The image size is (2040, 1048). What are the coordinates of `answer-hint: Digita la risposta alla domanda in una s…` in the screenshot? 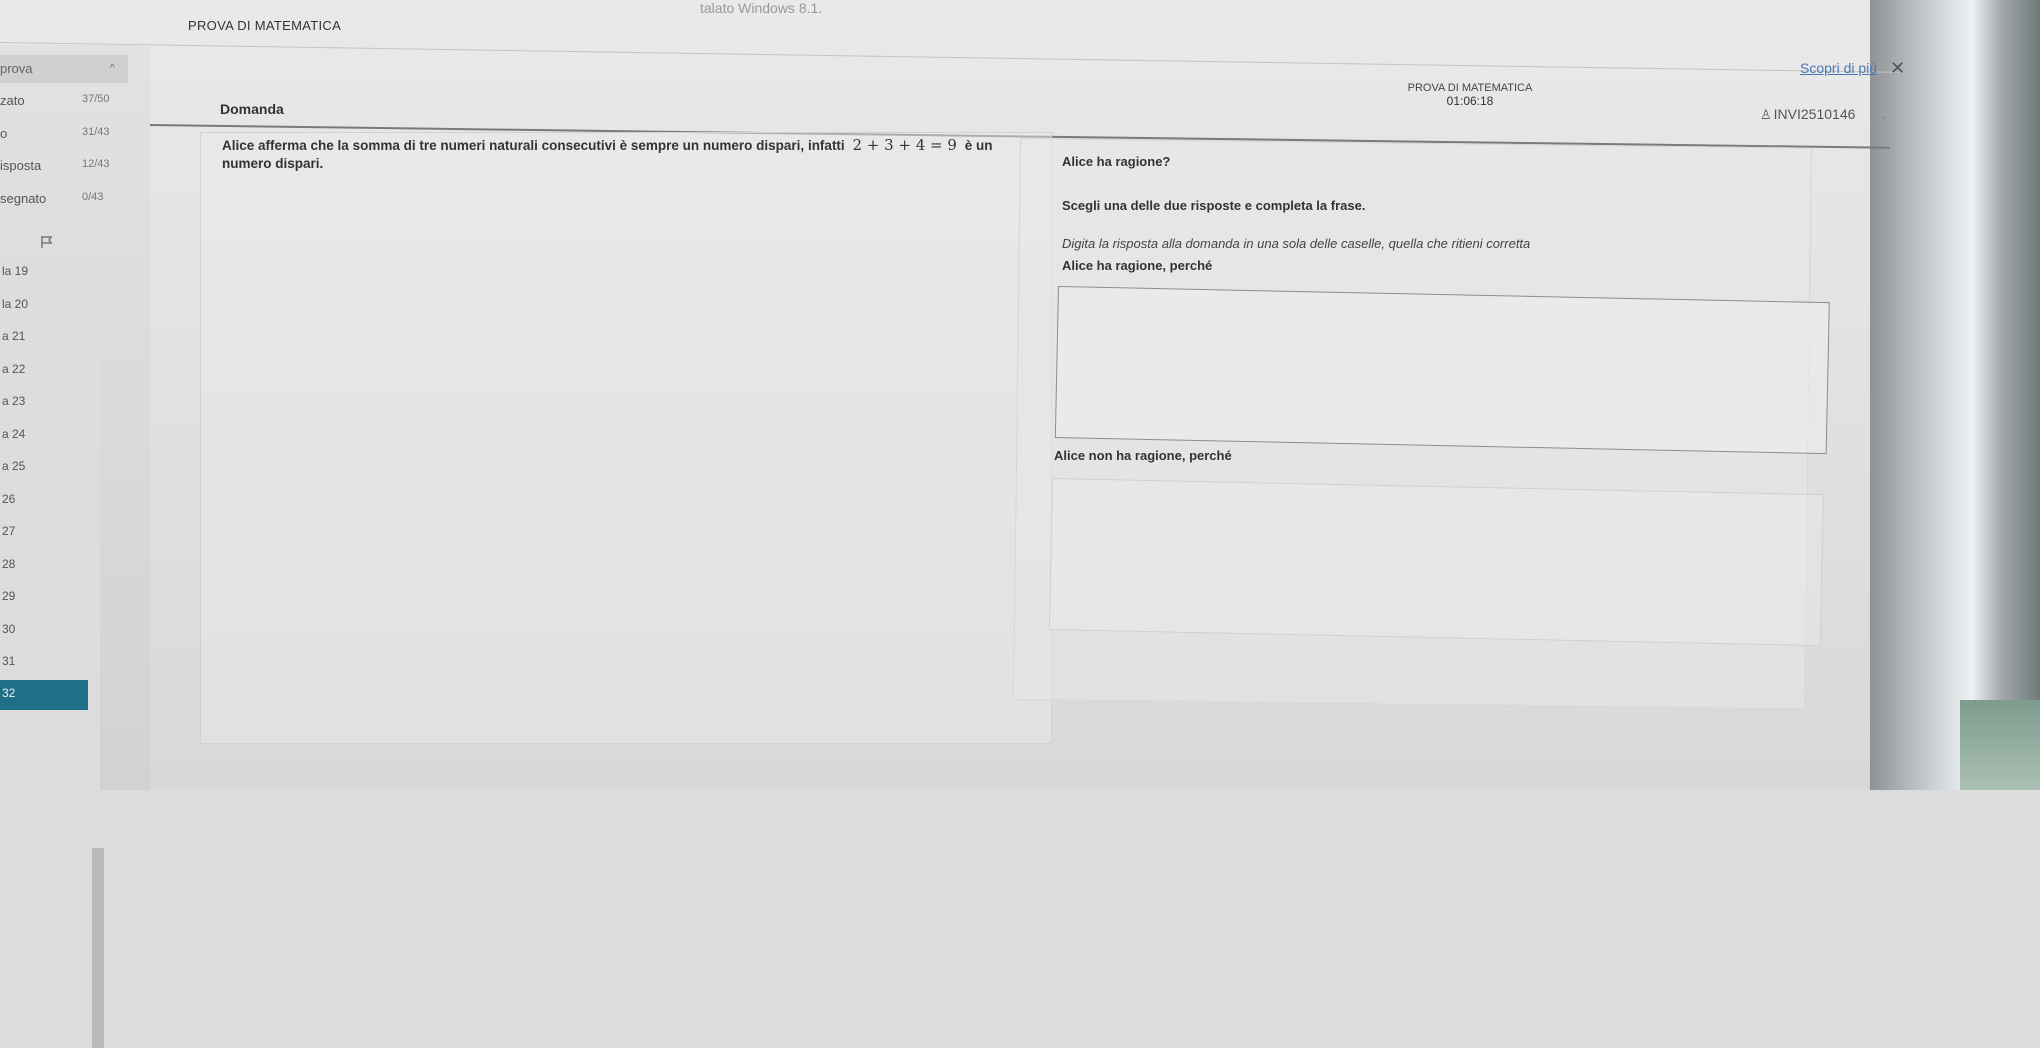 It's located at (1296, 243).